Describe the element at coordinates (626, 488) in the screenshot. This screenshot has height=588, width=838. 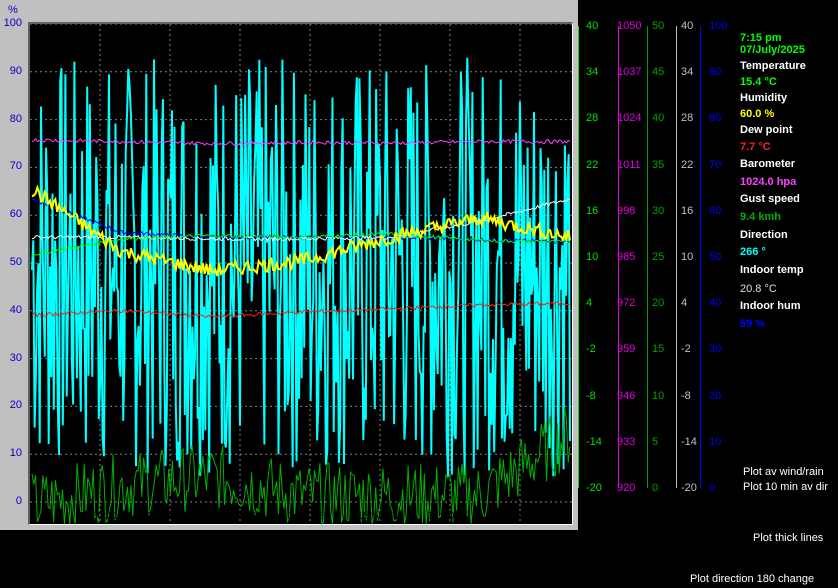
I see `right-axis-tick-barometer: 920` at that location.